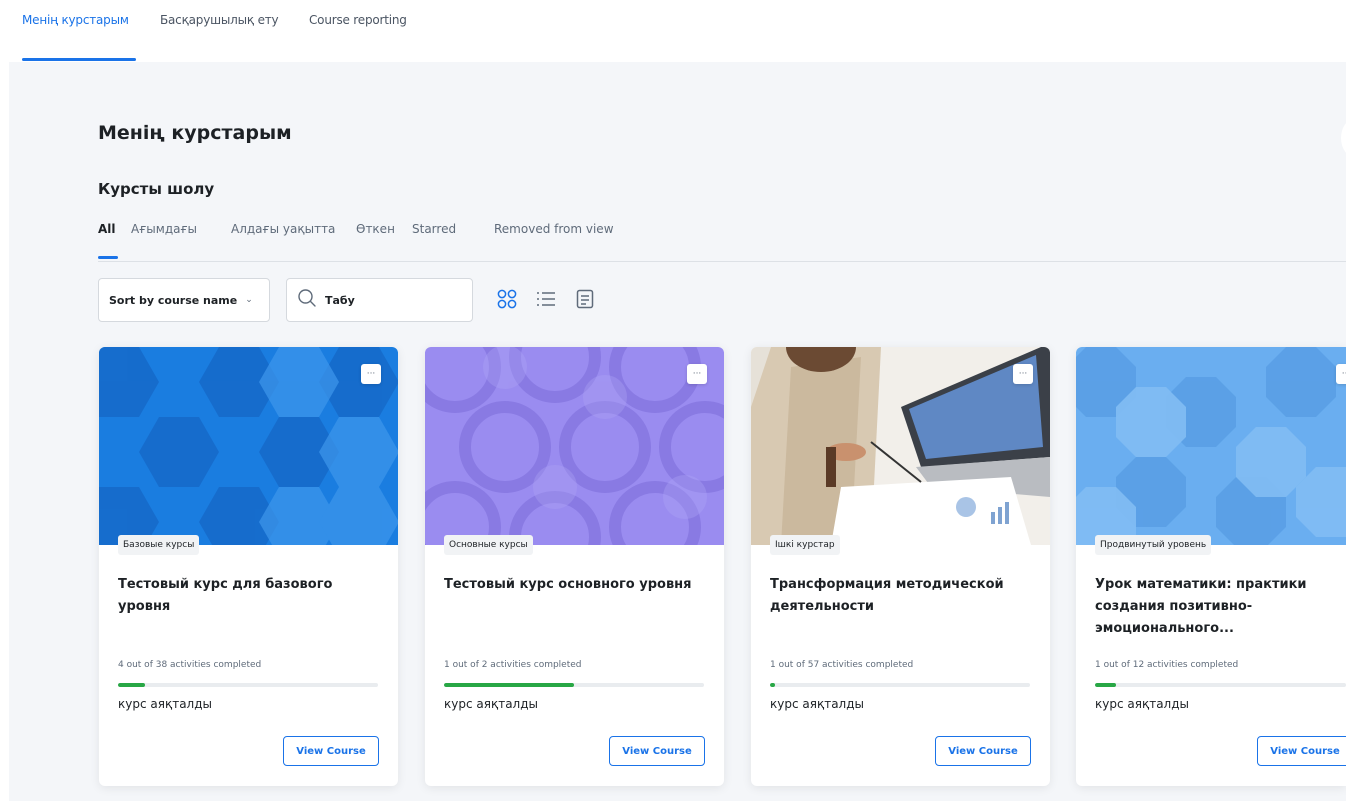 The height and width of the screenshot is (801, 1346). What do you see at coordinates (358, 20) in the screenshot?
I see `tab-course-reporting: Course reporting` at bounding box center [358, 20].